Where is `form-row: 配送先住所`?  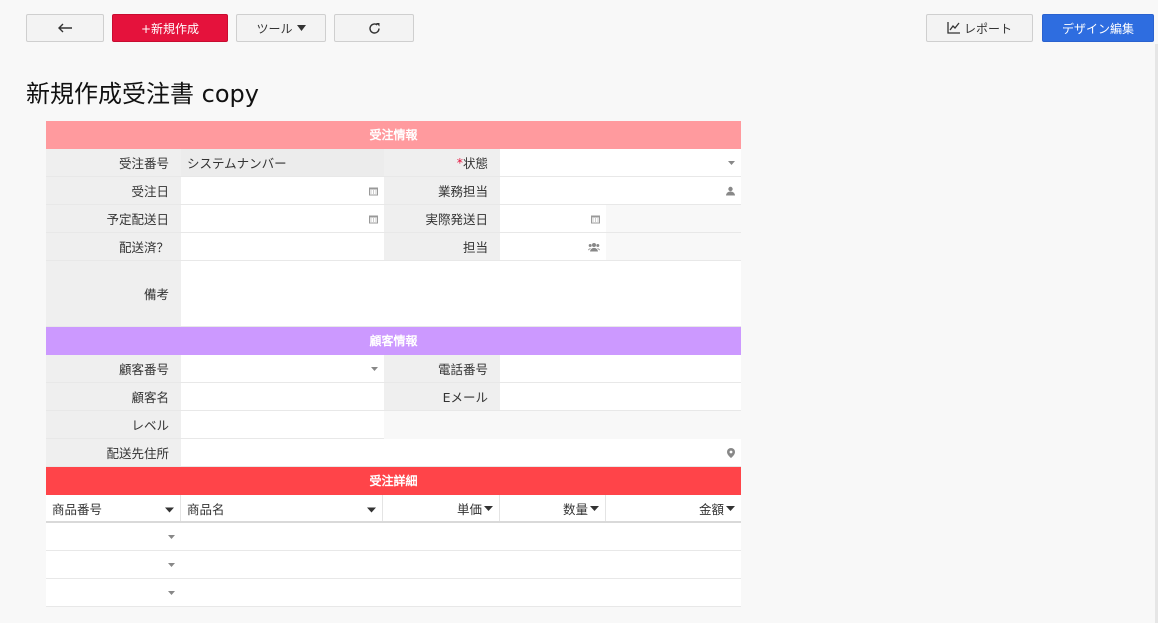
form-row: 配送先住所 is located at coordinates (393, 453).